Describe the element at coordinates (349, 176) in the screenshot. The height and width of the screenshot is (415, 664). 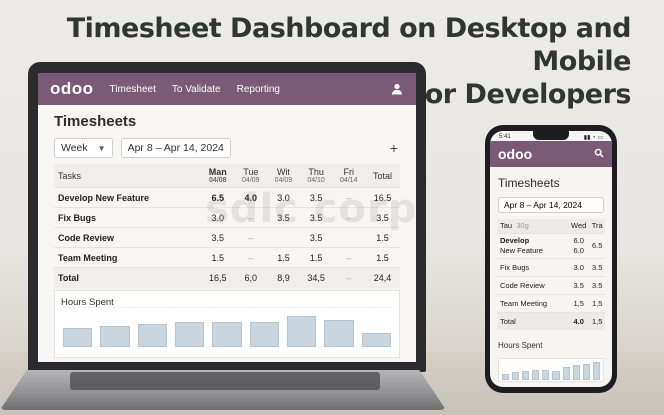
I see `column-header-day: Fri 04/14` at that location.